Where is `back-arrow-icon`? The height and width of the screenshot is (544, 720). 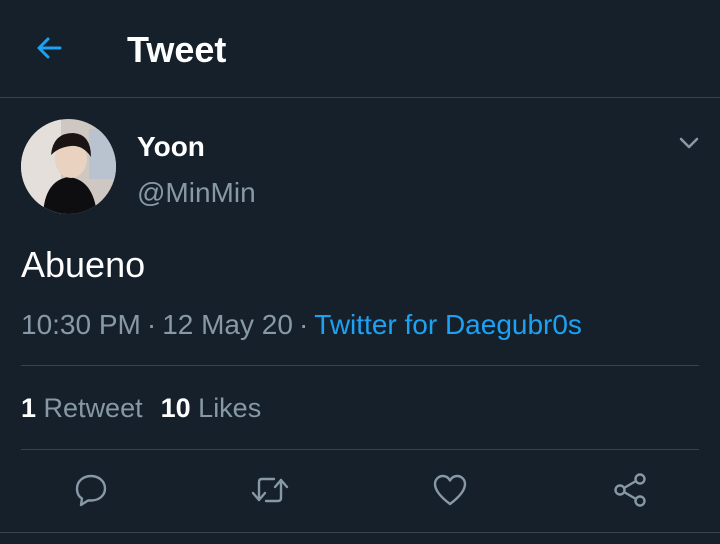 back-arrow-icon is located at coordinates (49, 50).